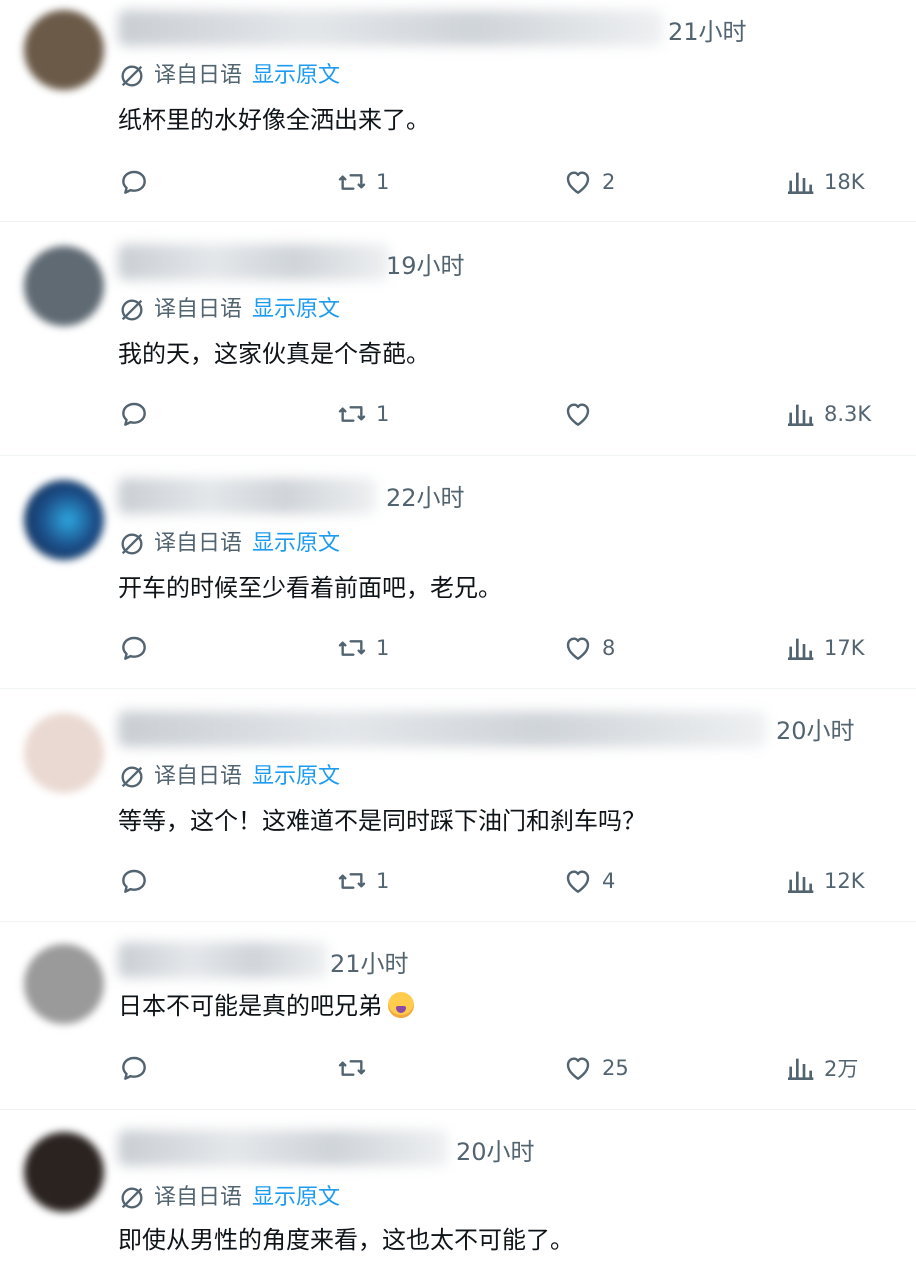 This screenshot has height=1280, width=916. What do you see at coordinates (382, 821) in the screenshot?
I see `reply-text: 等等，这个！这难道不是同时踩下油门和刹车吗？` at bounding box center [382, 821].